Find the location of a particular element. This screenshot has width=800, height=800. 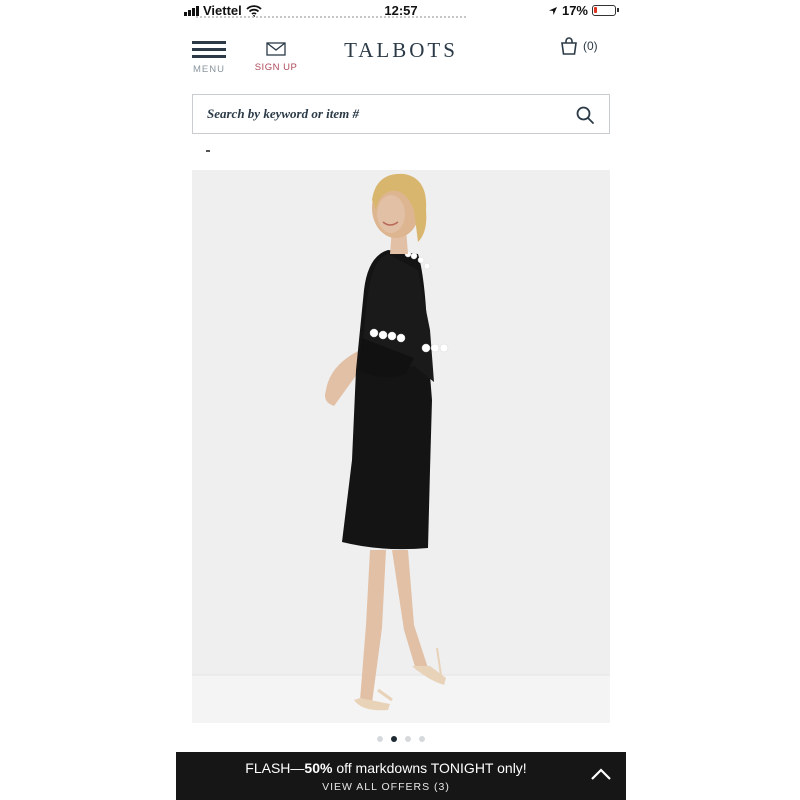

offer-headline: FLASH—50% off markdowns TONIGHT only! is located at coordinates (386, 768).